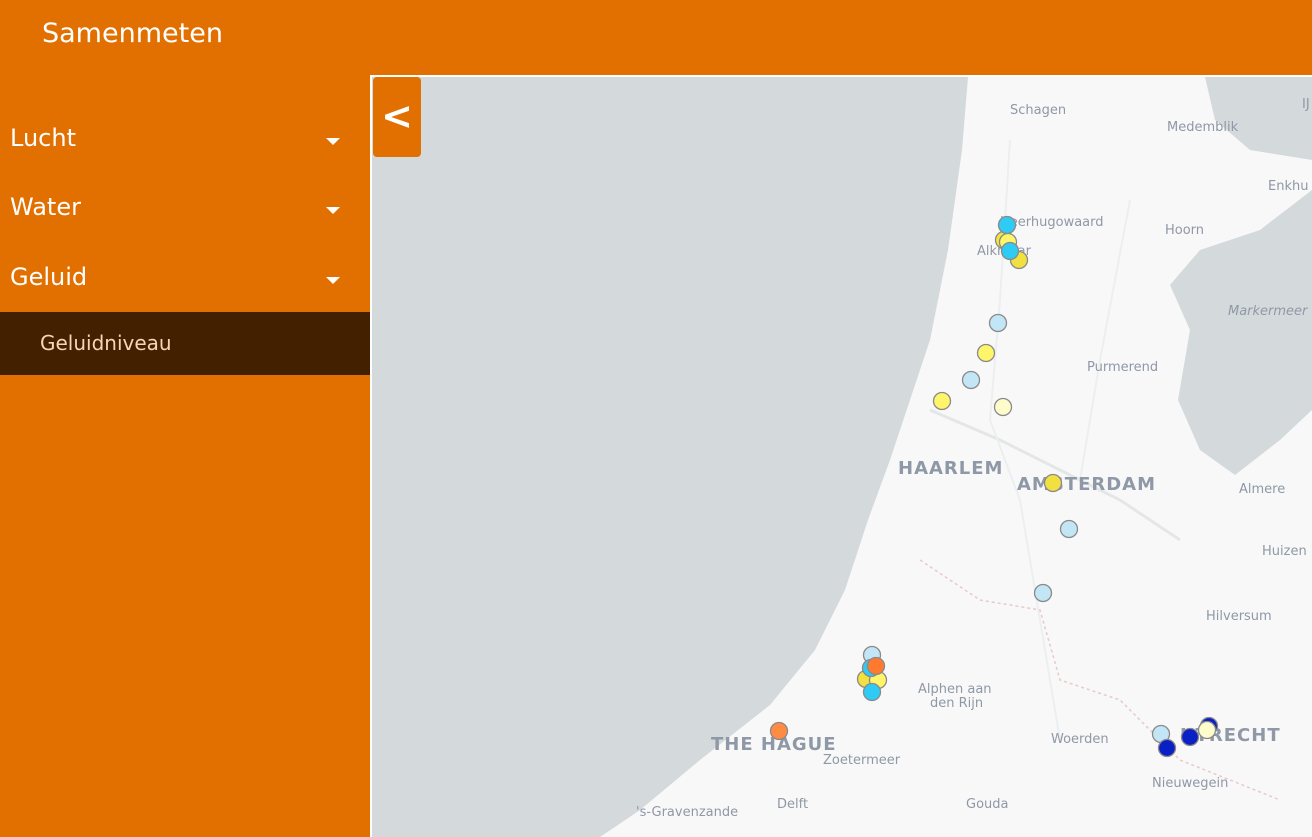  What do you see at coordinates (950, 468) in the screenshot?
I see `place-label: HAARLEM` at bounding box center [950, 468].